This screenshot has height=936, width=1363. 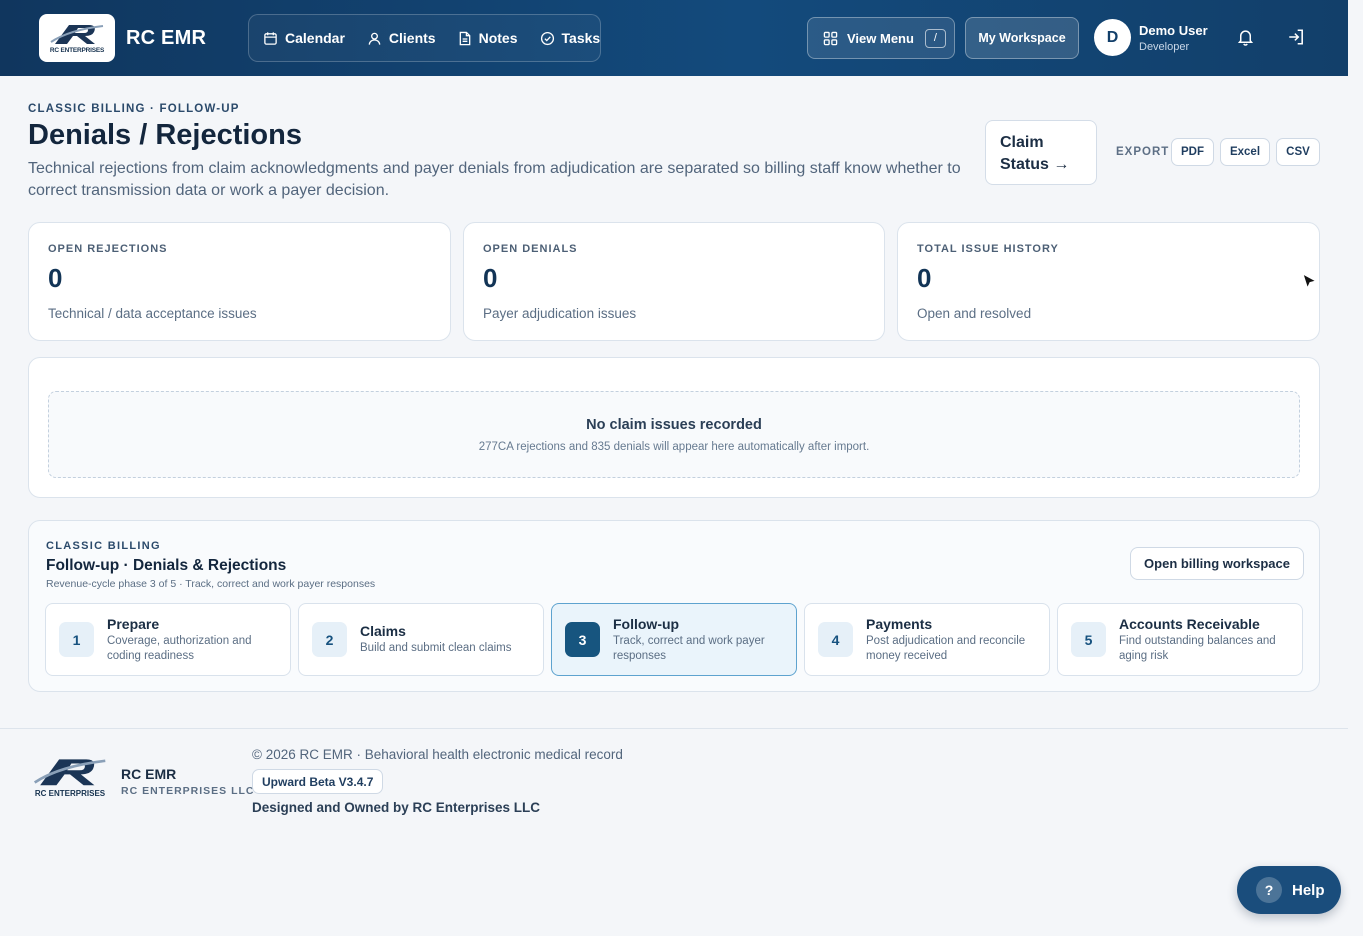 I want to click on check-circle-icon, so click(x=547, y=38).